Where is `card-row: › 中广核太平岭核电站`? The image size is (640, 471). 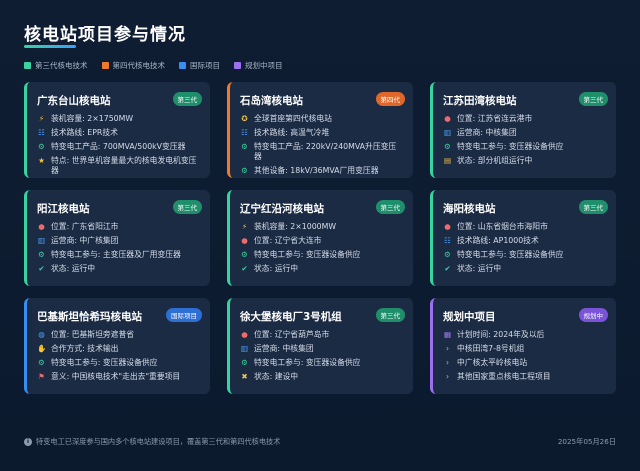
card-row: › 中广核太平岭核电站 is located at coordinates (524, 363).